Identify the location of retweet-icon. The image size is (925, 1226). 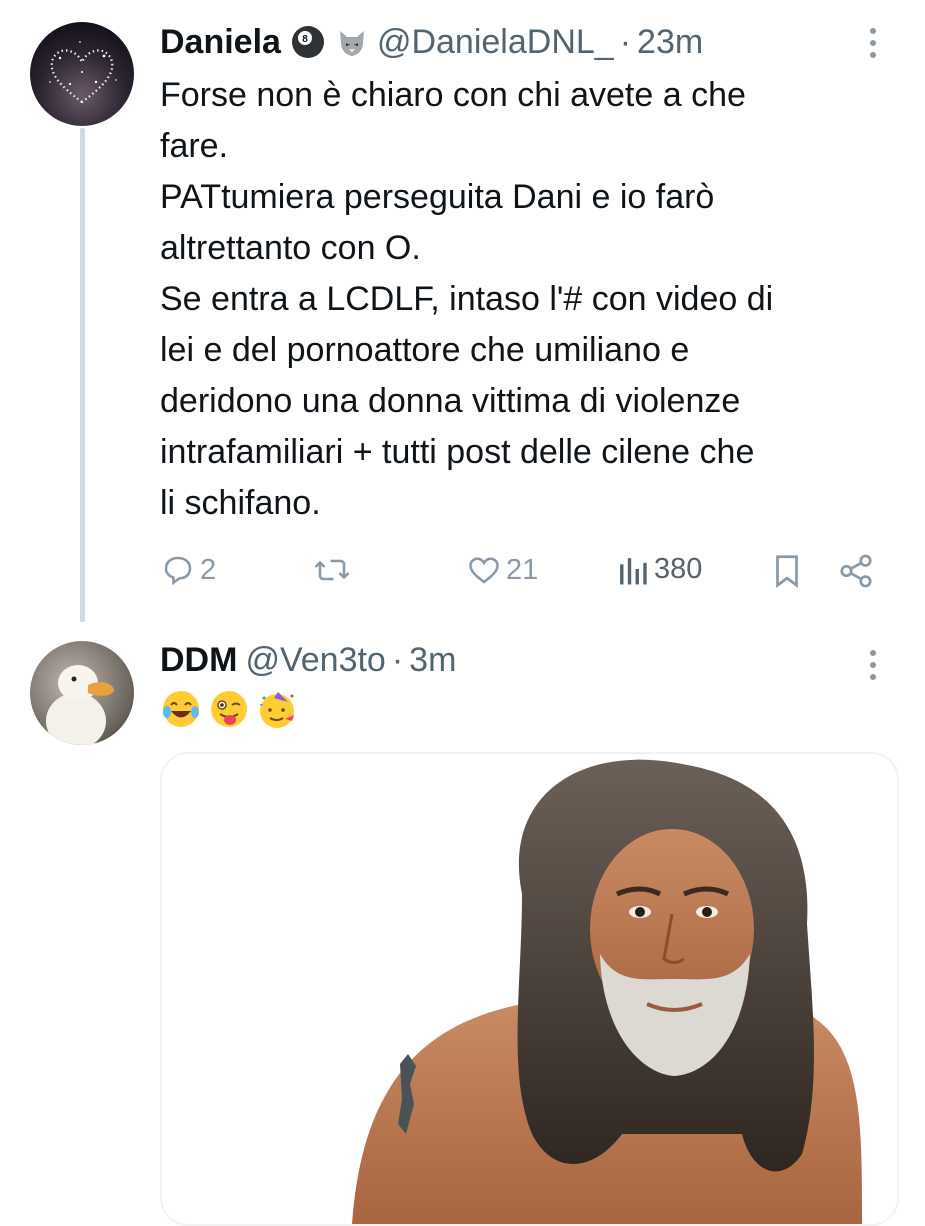
(332, 570).